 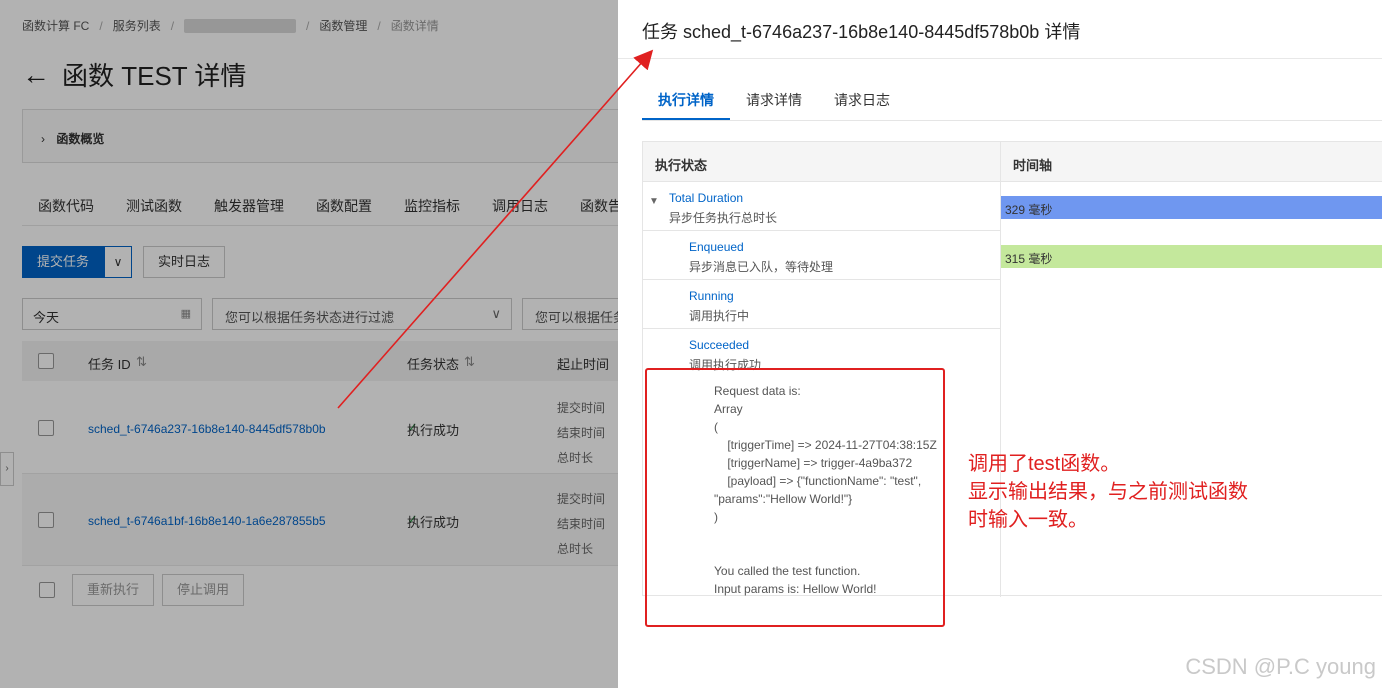 I want to click on output-highlight-box, so click(x=795, y=497).